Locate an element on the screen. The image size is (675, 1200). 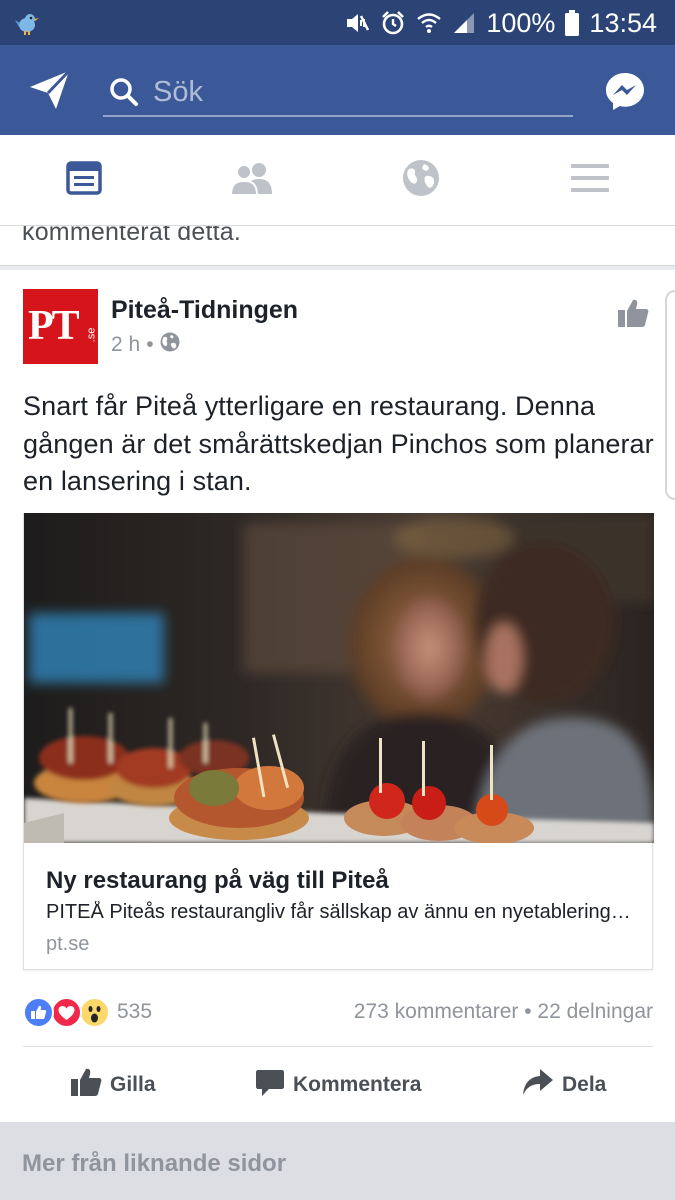
avatar-logo-sub: .se is located at coordinates (91, 335).